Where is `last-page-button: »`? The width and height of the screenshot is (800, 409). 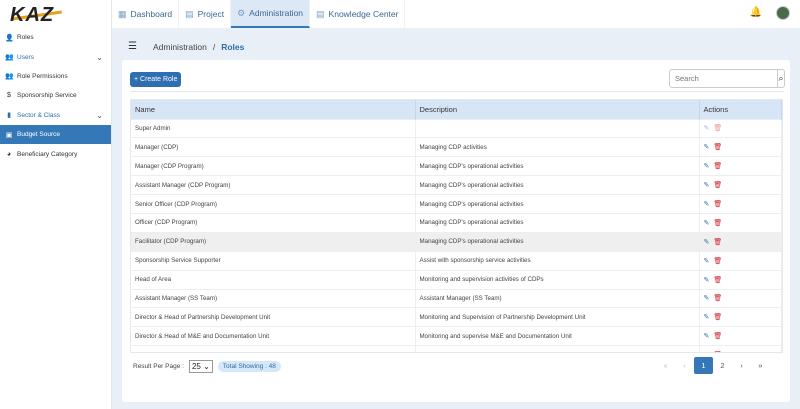
last-page-button: » is located at coordinates (760, 365).